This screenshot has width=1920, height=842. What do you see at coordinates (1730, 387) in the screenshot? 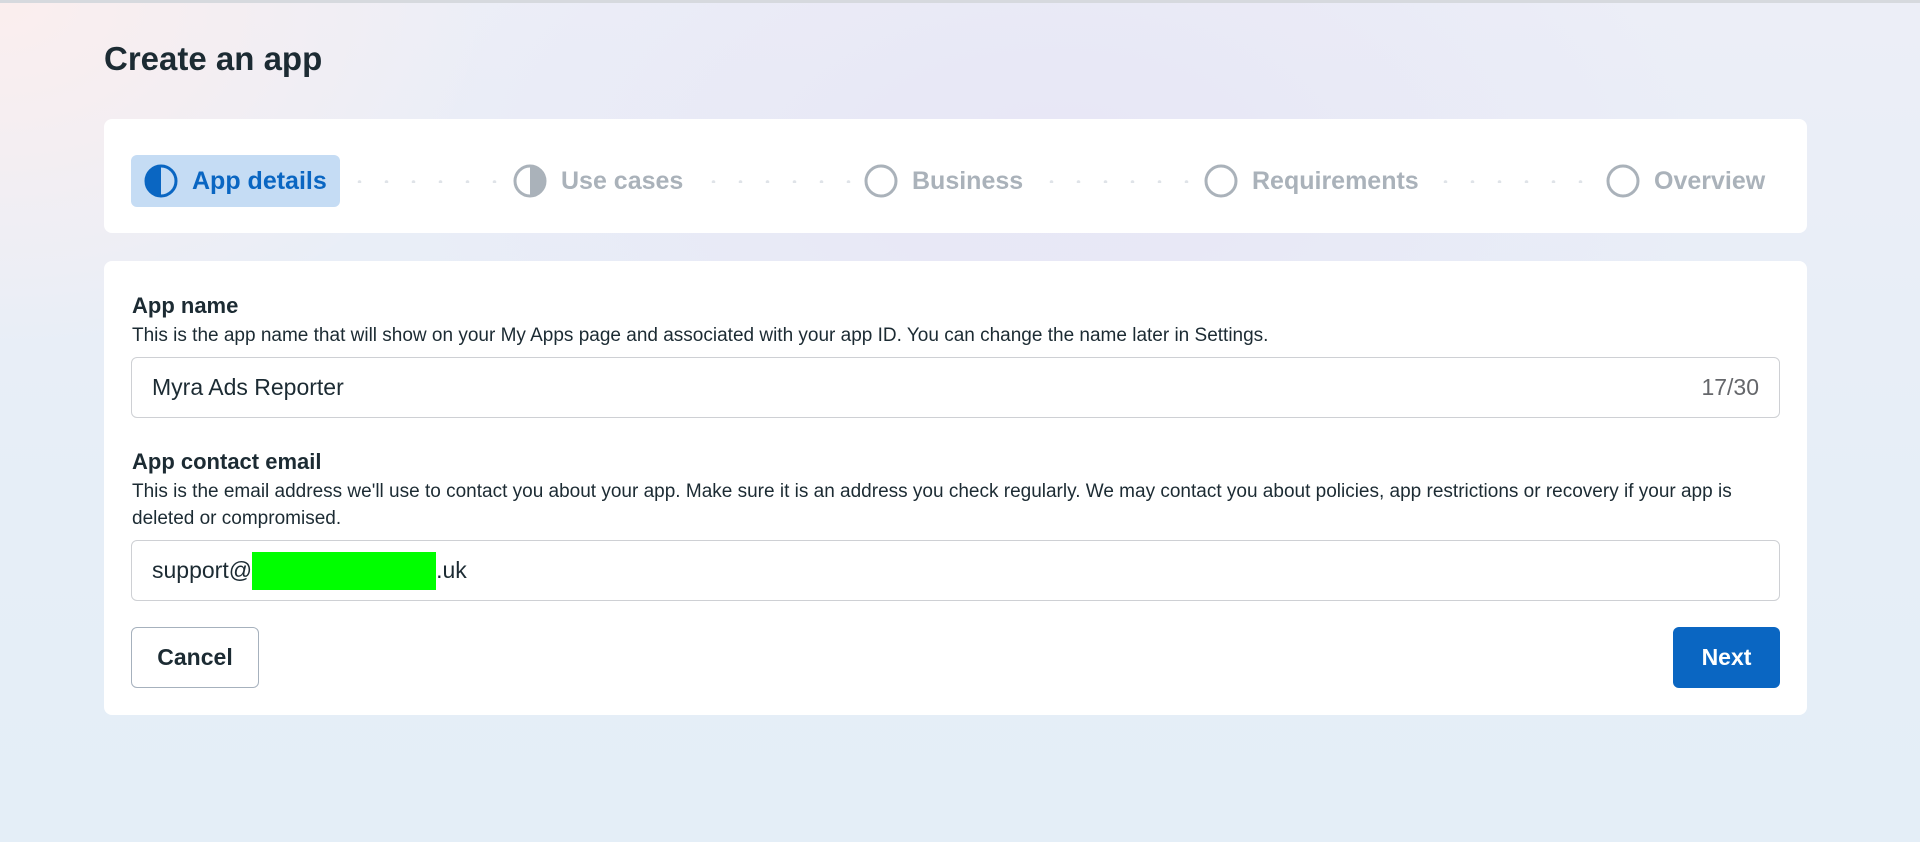
I see `character-counter: 17/30` at bounding box center [1730, 387].